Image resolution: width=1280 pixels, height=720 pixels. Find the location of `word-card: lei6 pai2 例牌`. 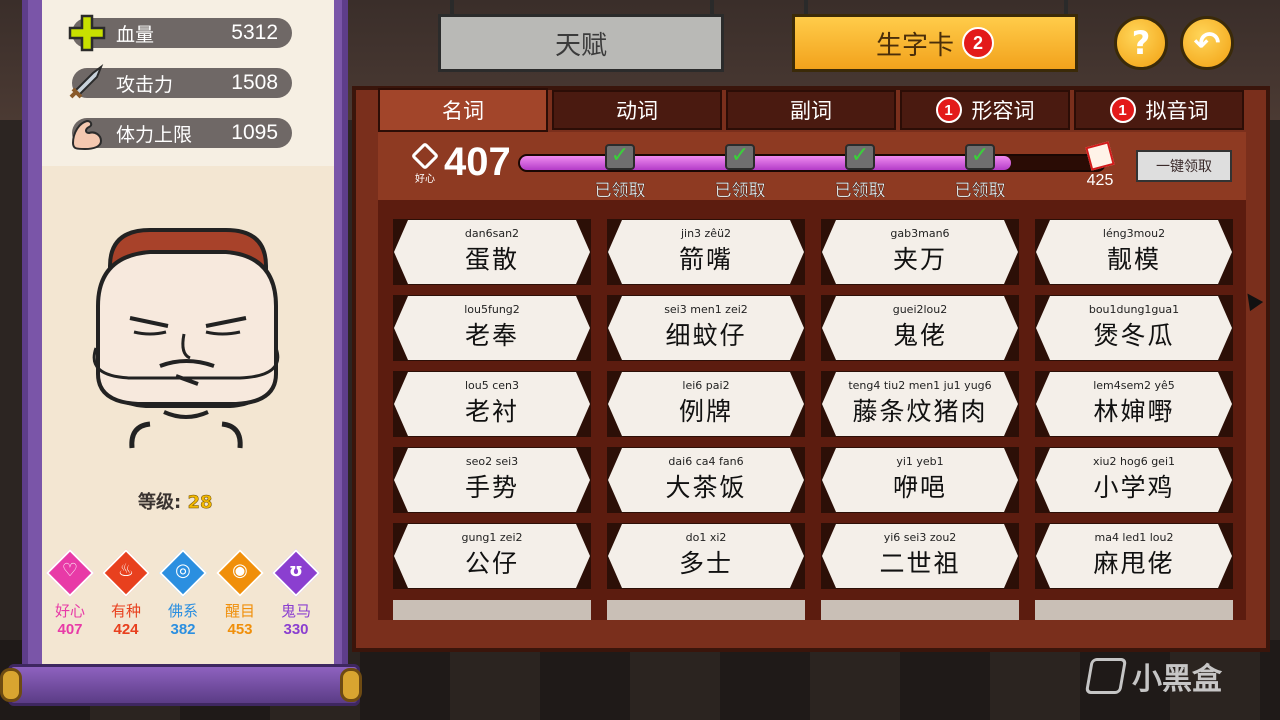

word-card: lei6 pai2 例牌 is located at coordinates (706, 404).